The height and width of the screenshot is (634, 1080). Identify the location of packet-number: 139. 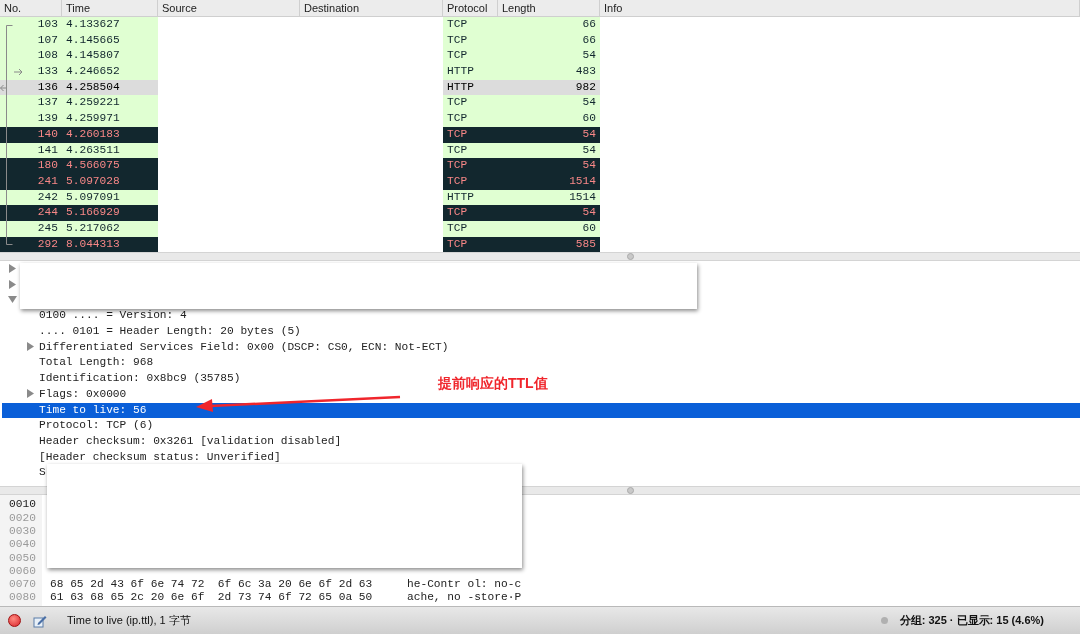
(47, 118).